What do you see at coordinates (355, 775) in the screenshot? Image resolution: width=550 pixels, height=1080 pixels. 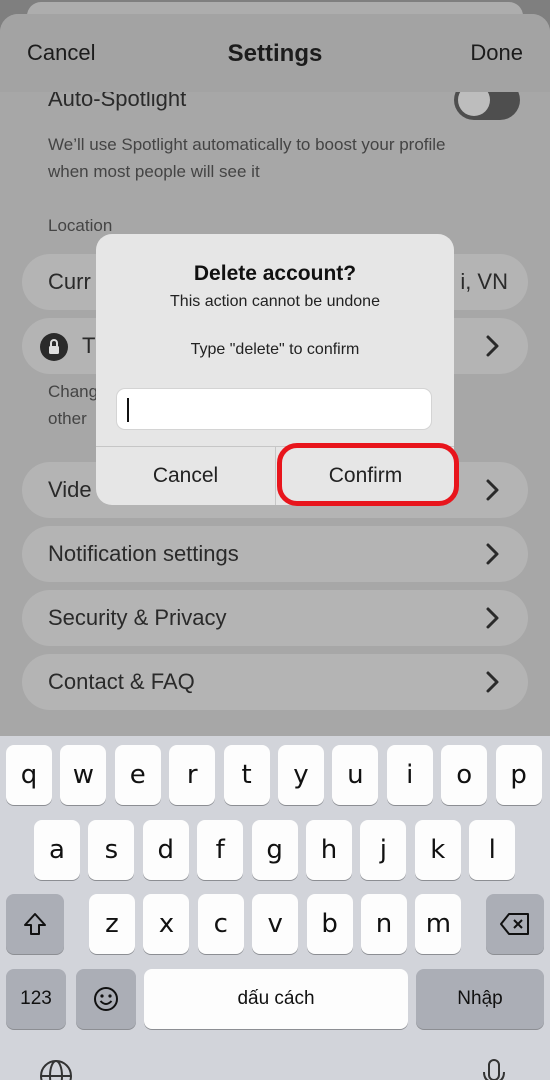 I see `key-u: u` at bounding box center [355, 775].